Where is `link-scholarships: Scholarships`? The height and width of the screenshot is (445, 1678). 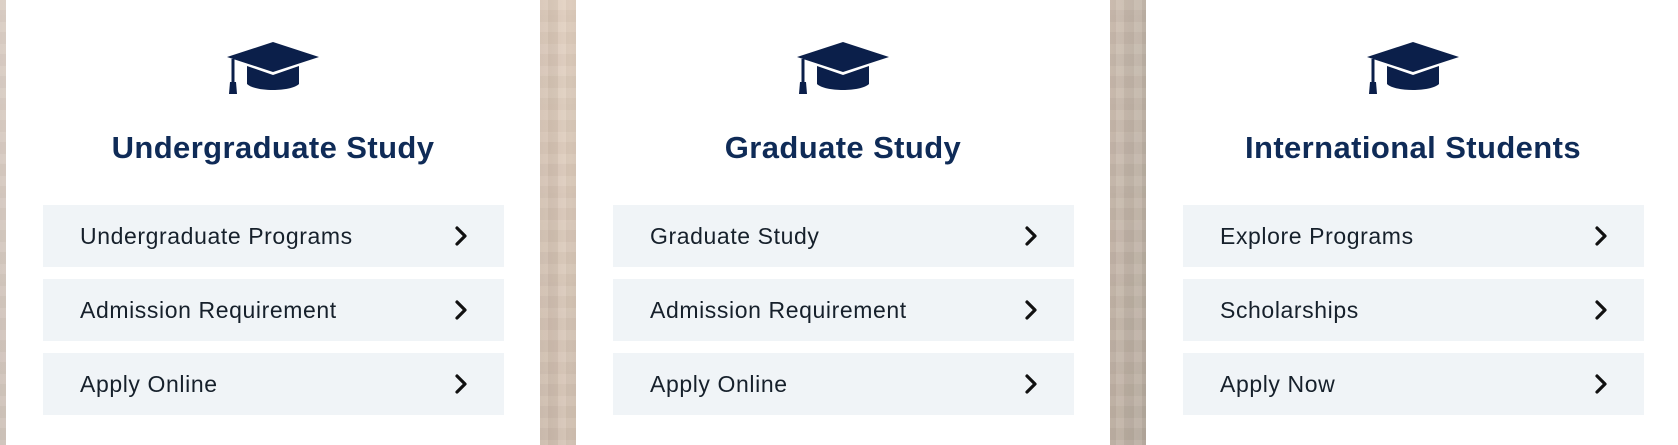
link-scholarships: Scholarships is located at coordinates (1413, 310).